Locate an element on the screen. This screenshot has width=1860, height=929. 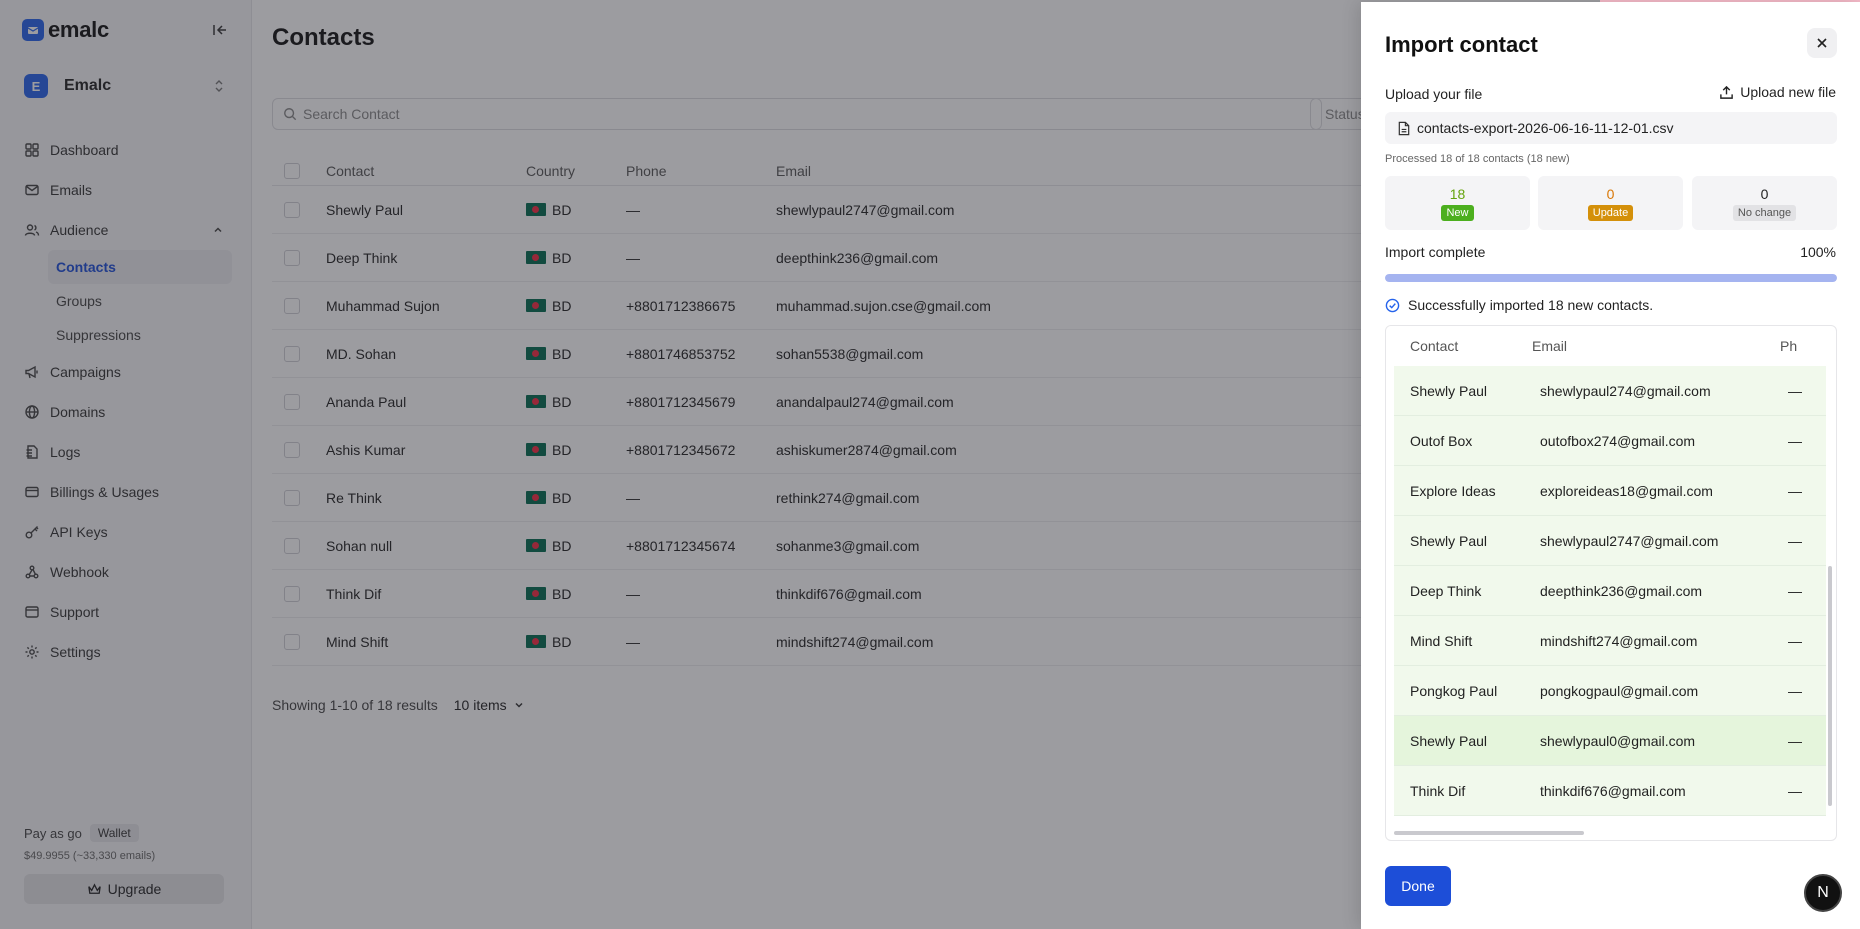
result-contact-name: Pongkog Paul is located at coordinates (1454, 690).